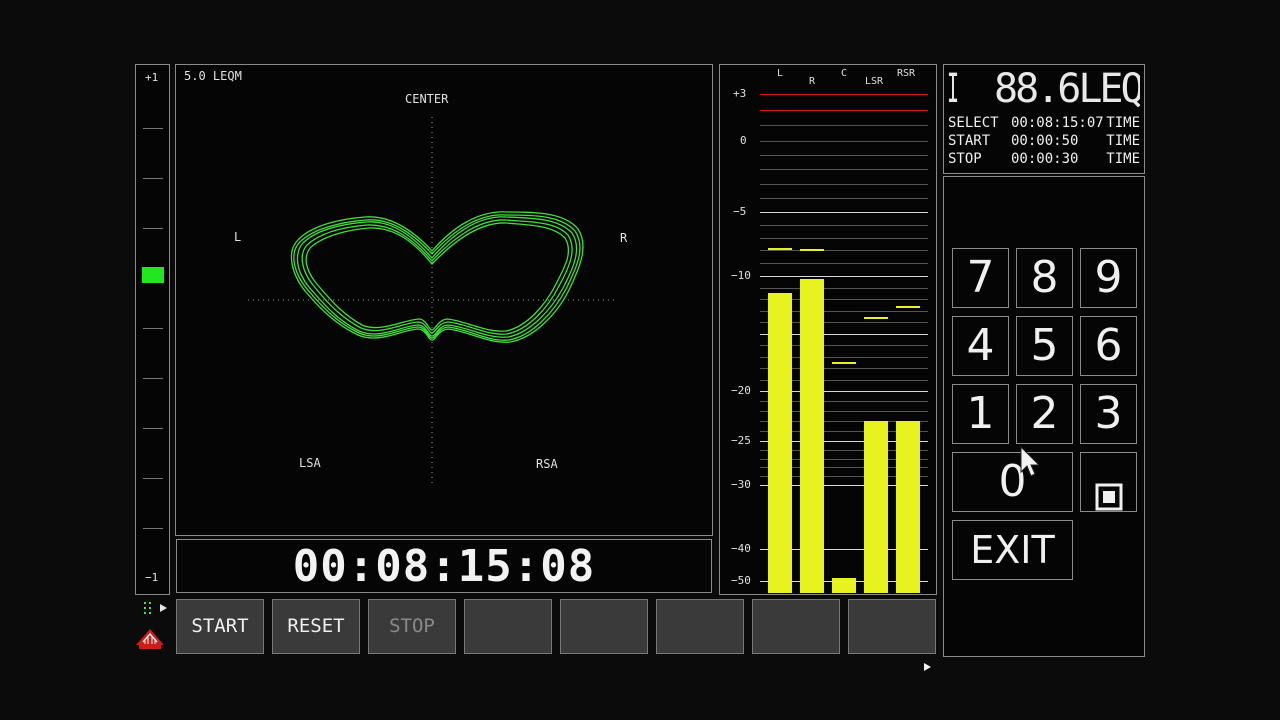 Image resolution: width=1280 pixels, height=720 pixels. Describe the element at coordinates (812, 81) in the screenshot. I see `channel-label: R` at that location.